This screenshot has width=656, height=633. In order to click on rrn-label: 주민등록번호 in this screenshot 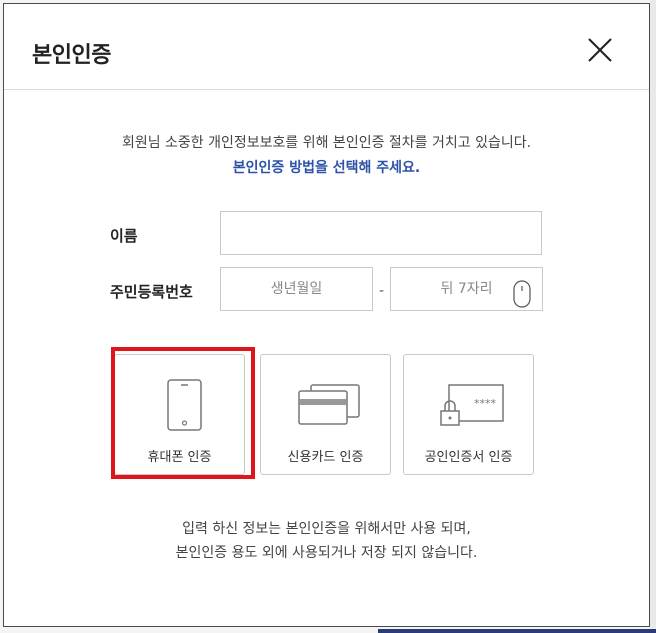, I will do `click(151, 292)`.